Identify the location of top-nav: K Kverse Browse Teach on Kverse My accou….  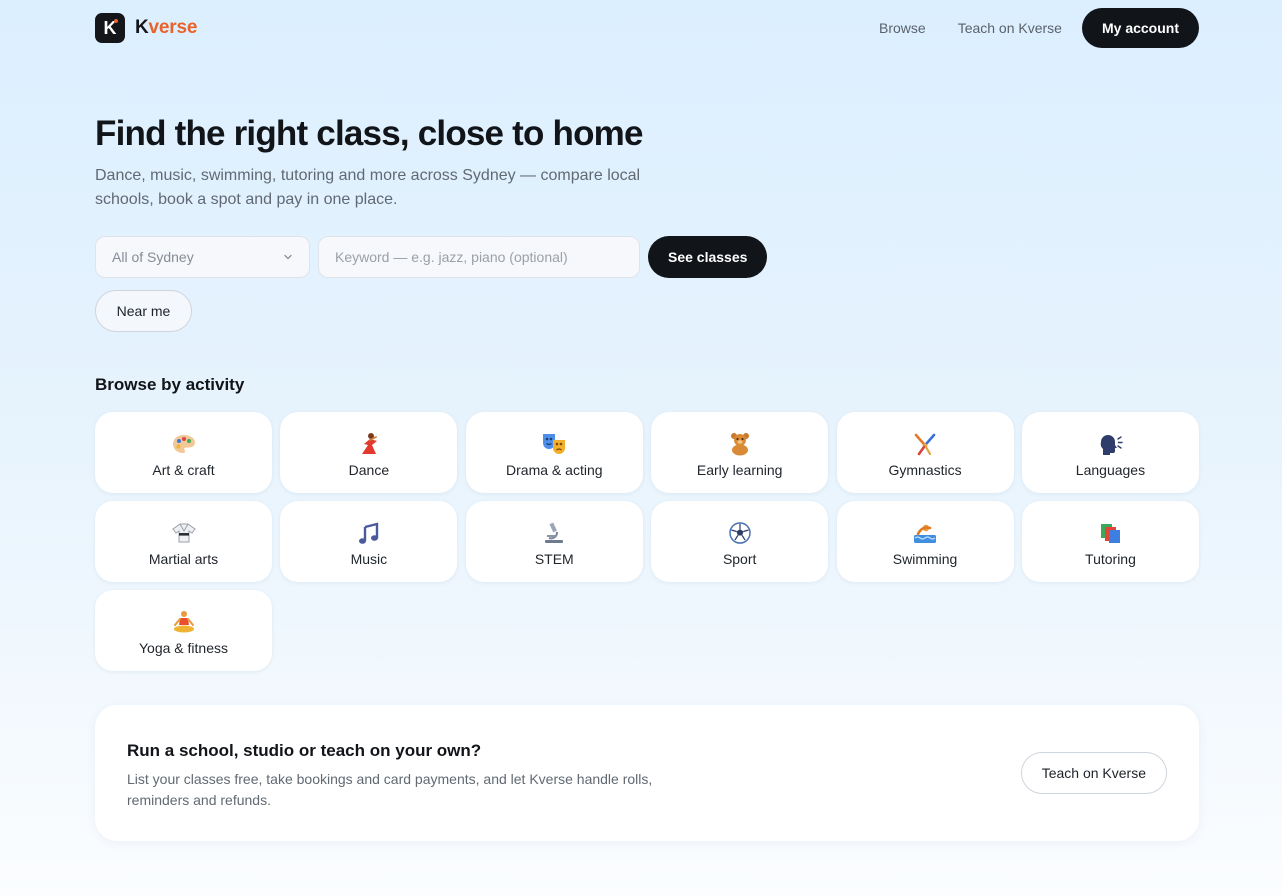
(647, 28).